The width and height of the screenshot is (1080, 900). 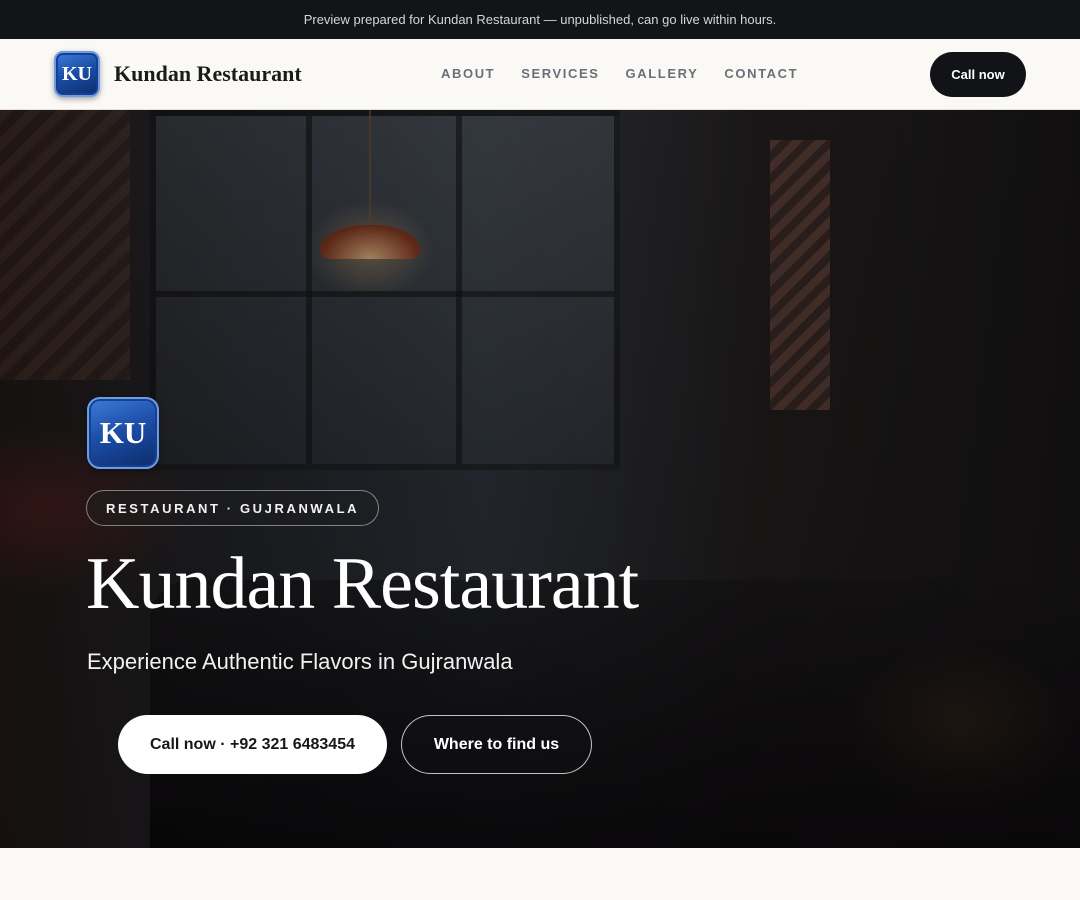 What do you see at coordinates (619, 73) in the screenshot?
I see `main-nav: ABOUT SERVICES GALLERY CONTACT` at bounding box center [619, 73].